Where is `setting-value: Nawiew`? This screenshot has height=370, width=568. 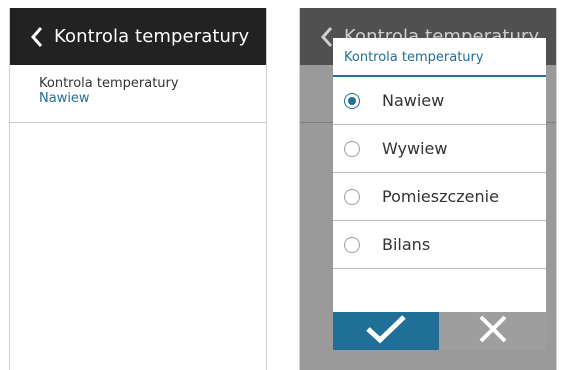 setting-value: Nawiew is located at coordinates (64, 98).